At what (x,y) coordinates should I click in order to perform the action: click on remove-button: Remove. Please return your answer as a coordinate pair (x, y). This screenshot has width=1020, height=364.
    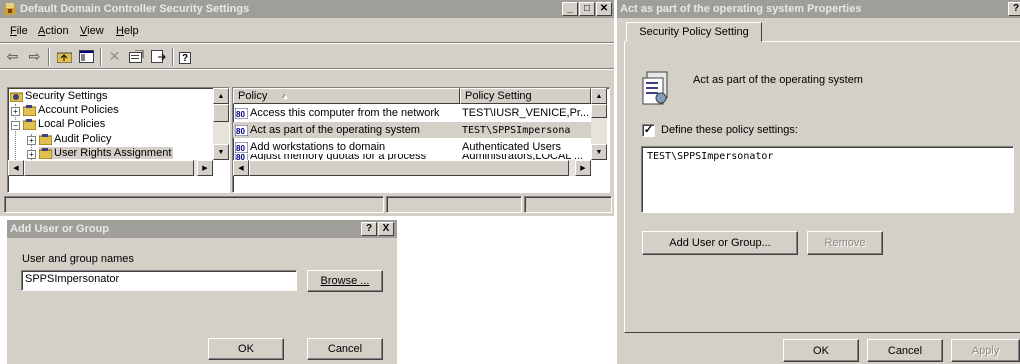
    Looking at the image, I should click on (845, 243).